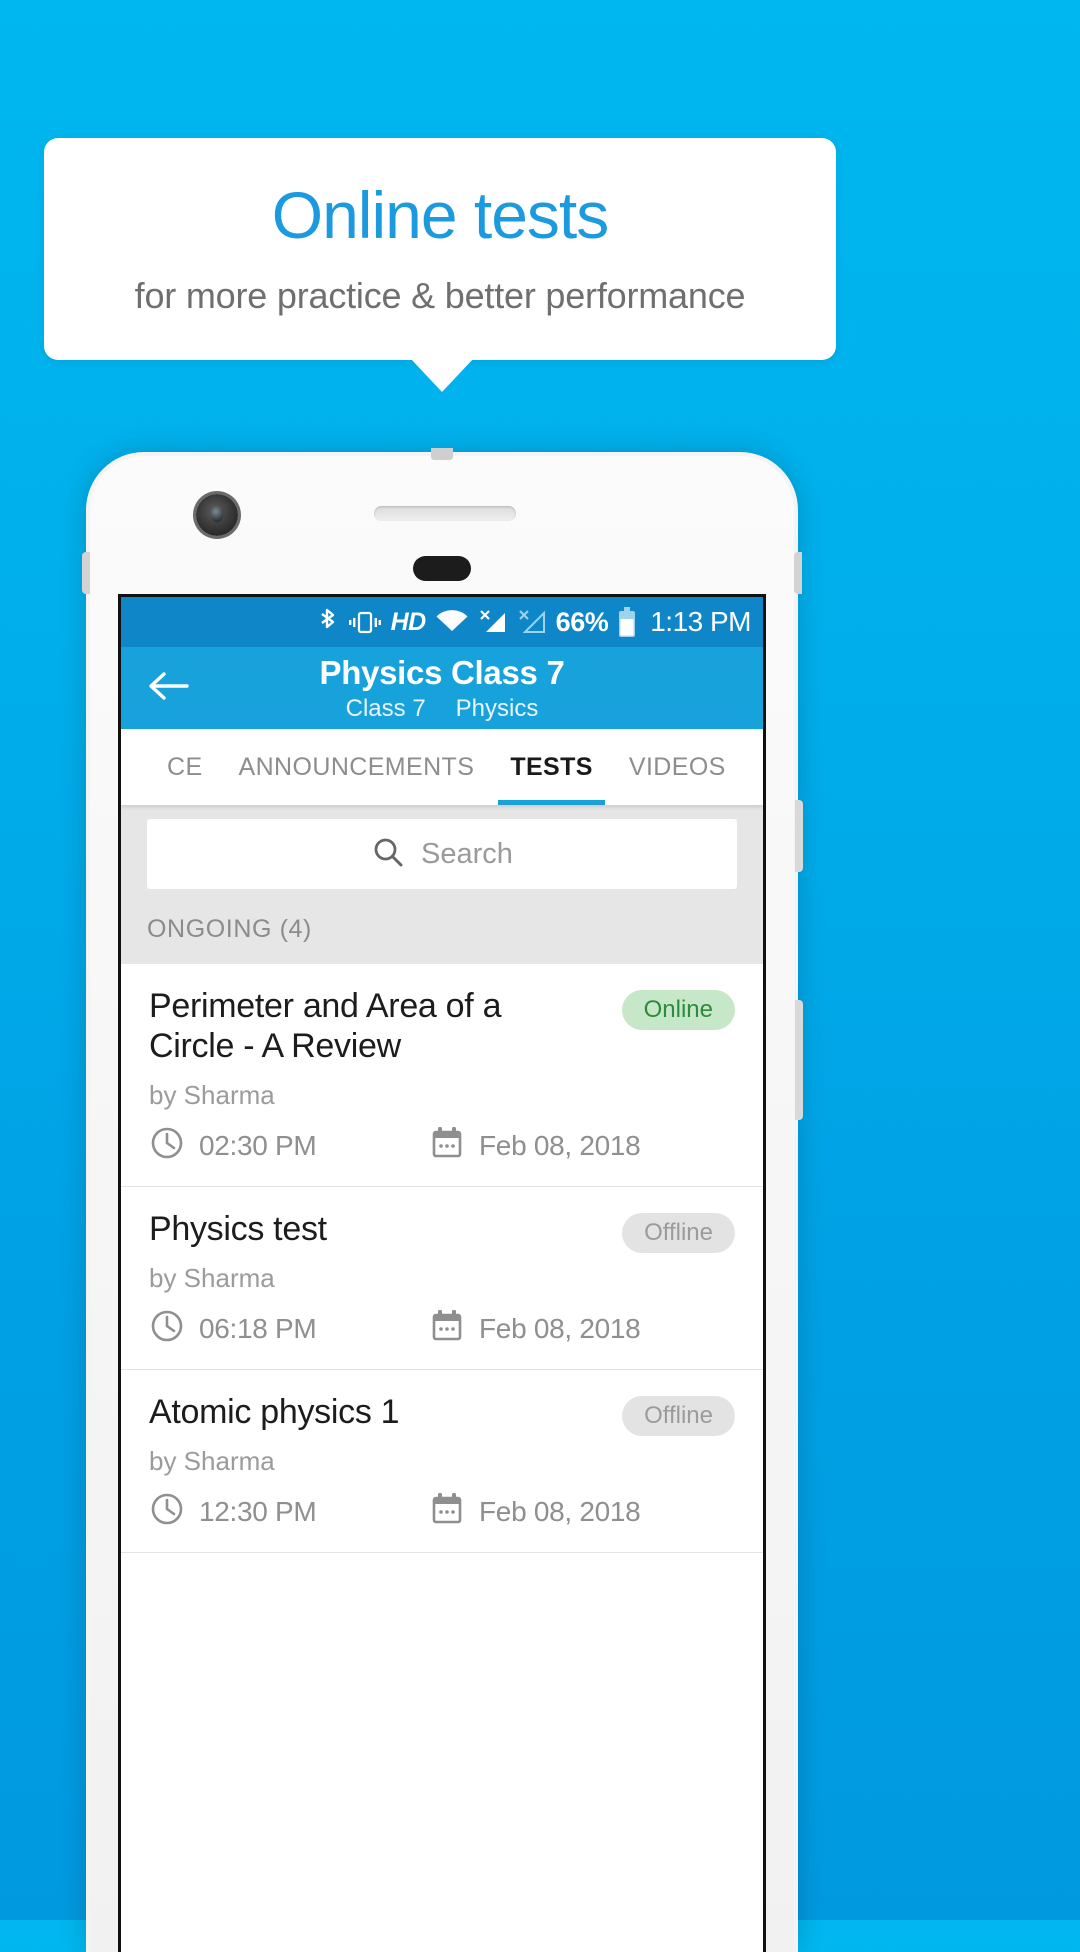 This screenshot has height=1952, width=1080. I want to click on search-icon, so click(388, 854).